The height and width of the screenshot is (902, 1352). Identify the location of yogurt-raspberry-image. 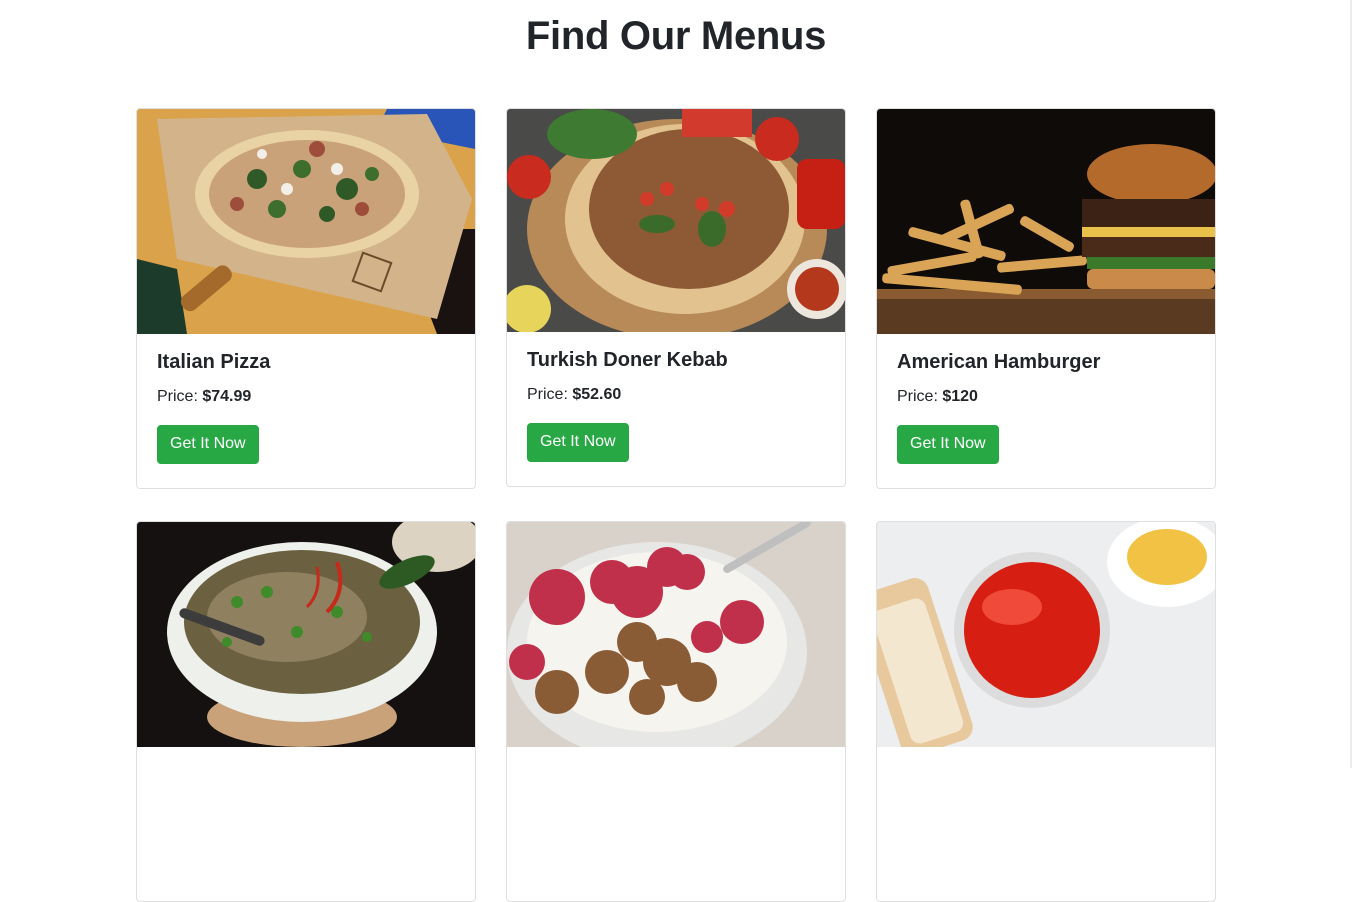
(676, 634).